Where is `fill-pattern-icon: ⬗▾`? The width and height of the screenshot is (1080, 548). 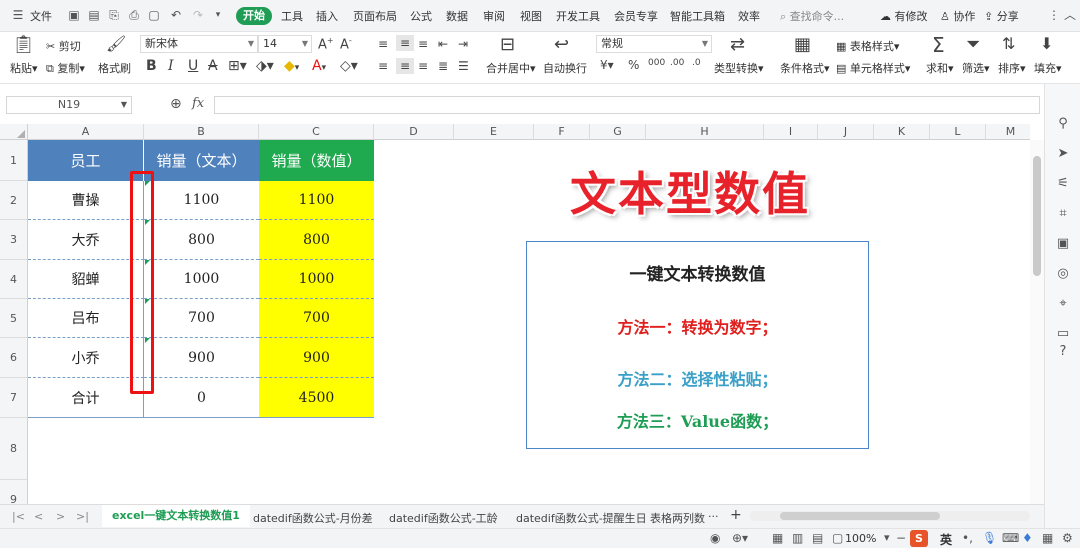
fill-pattern-icon: ⬗▾ is located at coordinates (265, 66).